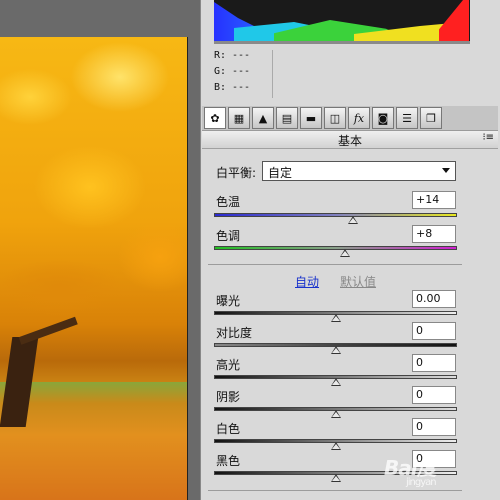 This screenshot has width=500, height=500. Describe the element at coordinates (434, 363) in the screenshot. I see `highlights-input: 0` at that location.